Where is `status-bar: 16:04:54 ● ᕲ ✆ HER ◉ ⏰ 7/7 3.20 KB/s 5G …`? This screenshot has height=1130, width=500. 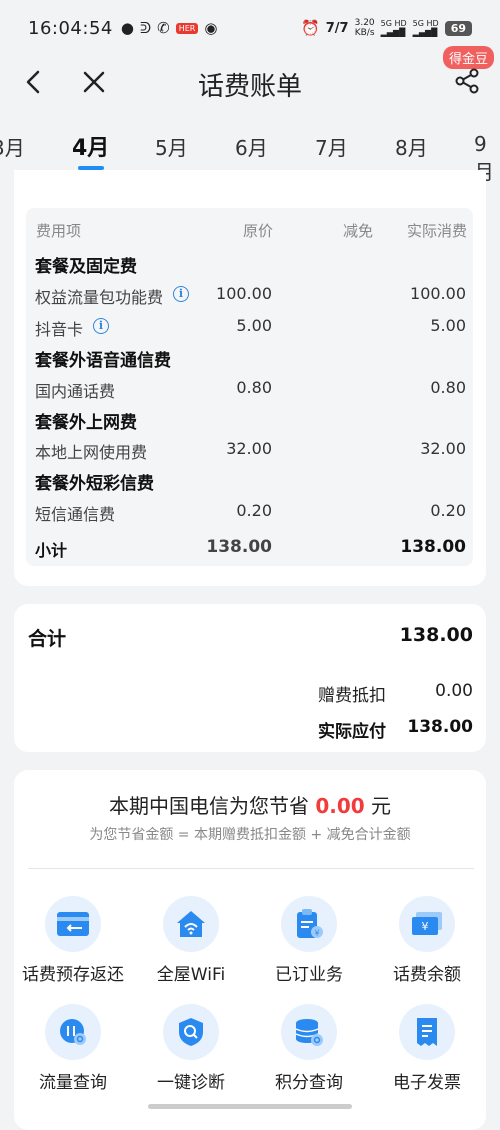
status-bar: 16:04:54 ● ᕲ ✆ HER ◉ ⏰ 7/7 3.20 KB/s 5G … is located at coordinates (250, 28).